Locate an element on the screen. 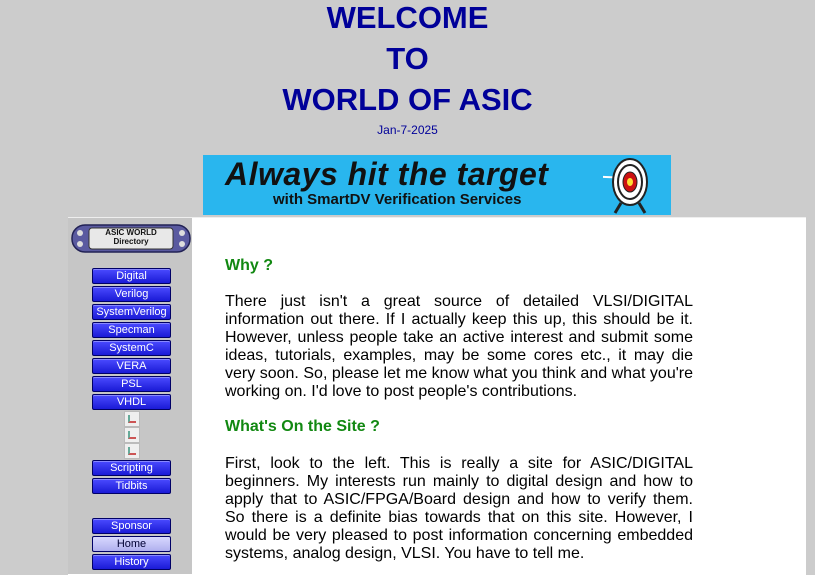 This screenshot has width=815, height=575. nav-systemc: SystemC is located at coordinates (131, 348).